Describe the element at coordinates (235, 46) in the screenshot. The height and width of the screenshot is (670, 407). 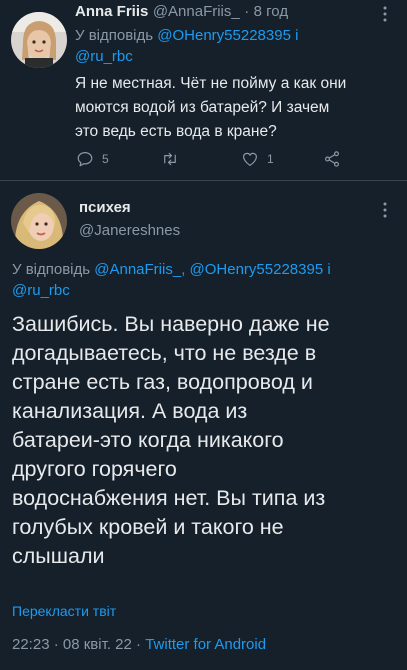
I see `reply-context: У відповідь @OHenry55228395 і @ru_rbc` at that location.